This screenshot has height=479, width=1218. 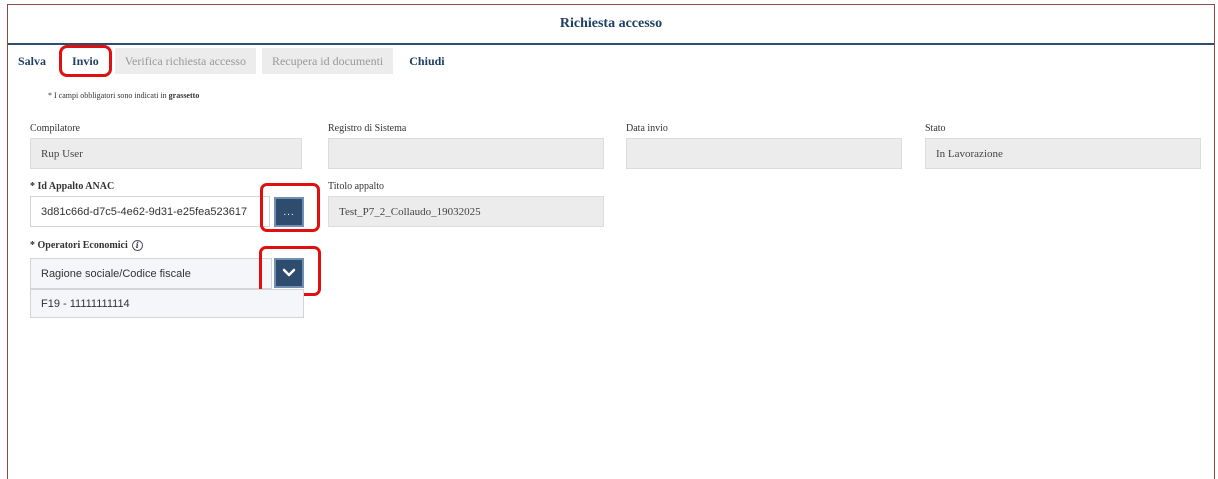 What do you see at coordinates (151, 273) in the screenshot?
I see `operatori-search-input: Ragione sociale/Codice fiscale` at bounding box center [151, 273].